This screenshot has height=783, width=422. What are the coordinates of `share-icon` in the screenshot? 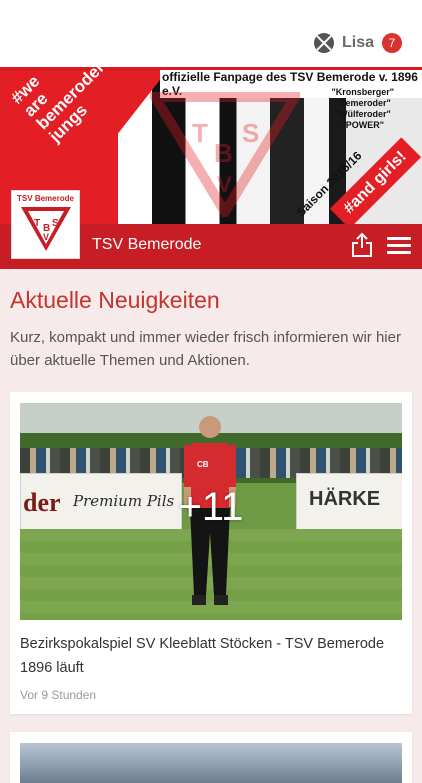 It's located at (362, 245).